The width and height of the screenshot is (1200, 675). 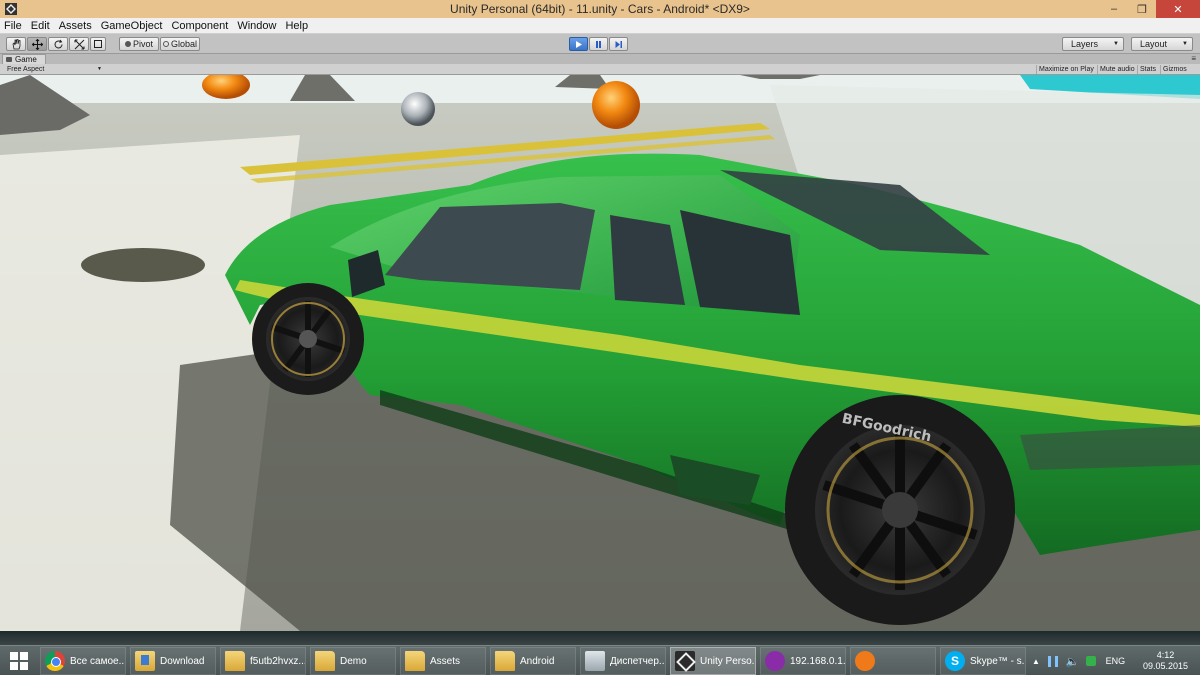 I want to click on global-label: Global, so click(x=183, y=44).